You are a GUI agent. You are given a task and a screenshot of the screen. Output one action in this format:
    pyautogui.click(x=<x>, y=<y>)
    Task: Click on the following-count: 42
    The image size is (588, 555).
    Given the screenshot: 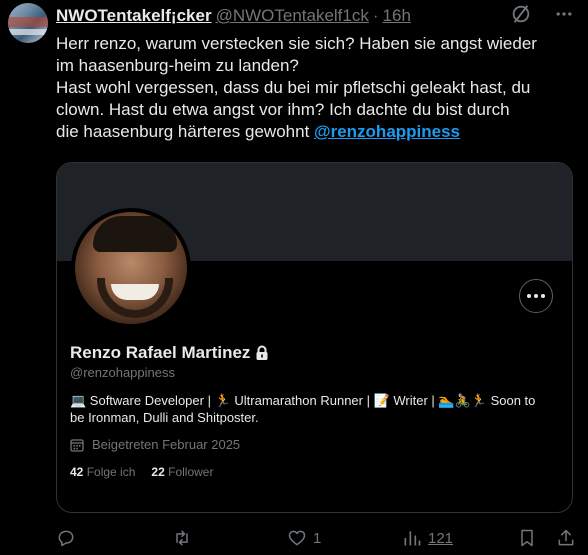 What is the action you would take?
    pyautogui.click(x=77, y=472)
    